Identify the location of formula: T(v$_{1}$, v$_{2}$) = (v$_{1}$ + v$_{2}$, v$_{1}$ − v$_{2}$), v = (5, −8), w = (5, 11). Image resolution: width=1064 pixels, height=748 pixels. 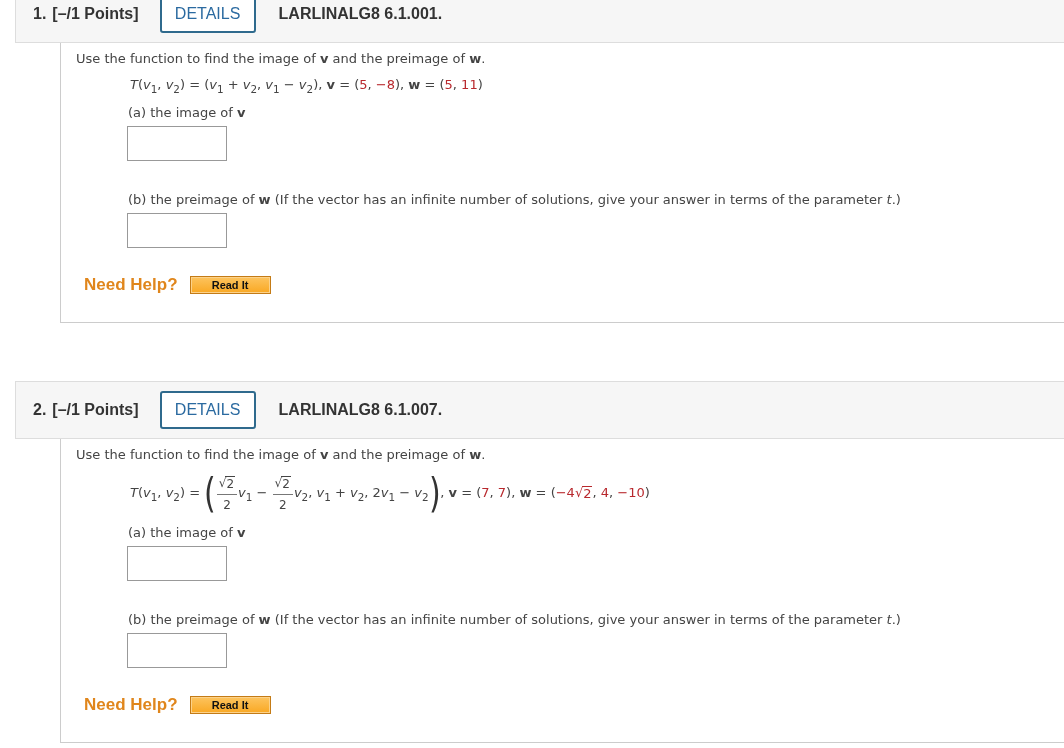
(306, 85).